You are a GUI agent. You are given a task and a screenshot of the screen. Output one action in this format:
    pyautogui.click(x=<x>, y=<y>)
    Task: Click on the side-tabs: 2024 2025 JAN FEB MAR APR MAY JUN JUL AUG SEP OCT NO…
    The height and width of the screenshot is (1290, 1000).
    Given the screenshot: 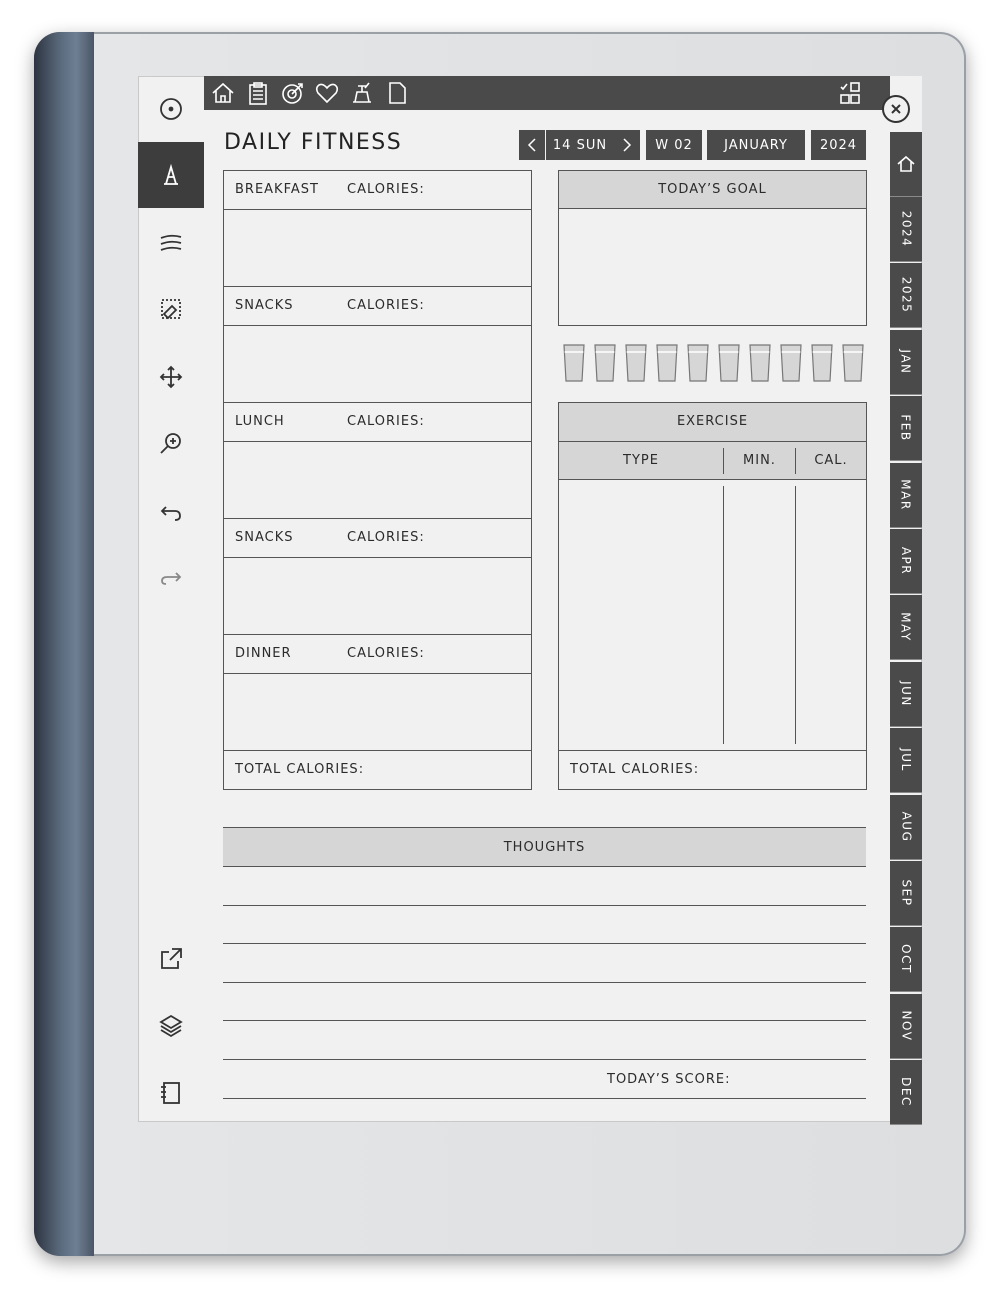 What is the action you would take?
    pyautogui.click(x=906, y=629)
    